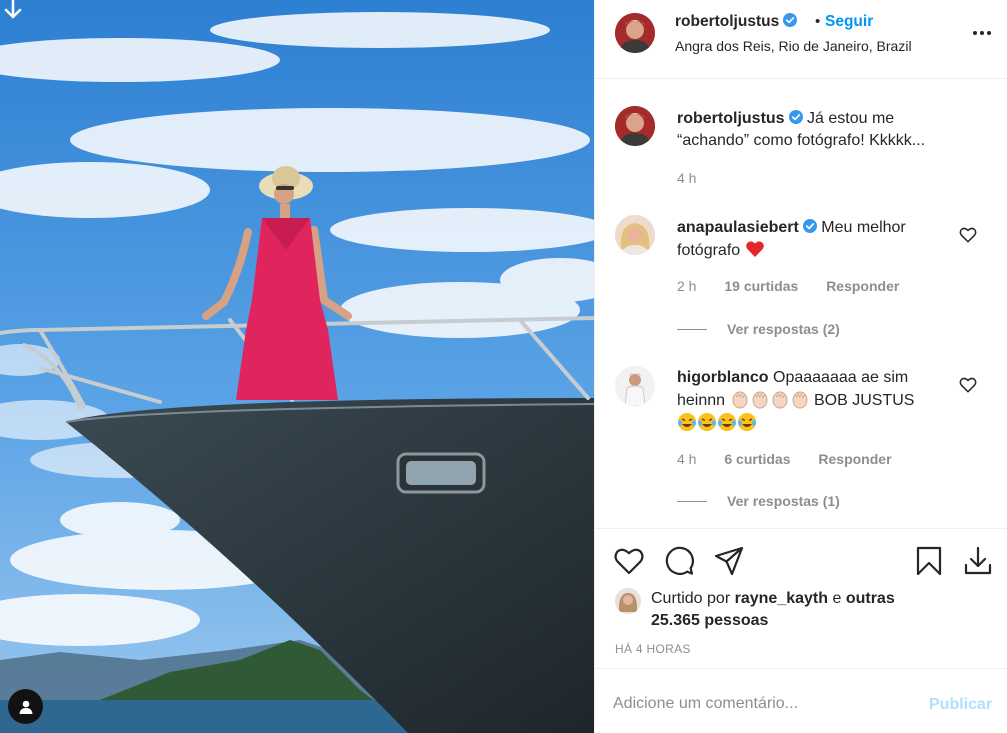 The height and width of the screenshot is (733, 1007). What do you see at coordinates (781, 598) in the screenshot?
I see `liked-by-user: rayne_kayth` at bounding box center [781, 598].